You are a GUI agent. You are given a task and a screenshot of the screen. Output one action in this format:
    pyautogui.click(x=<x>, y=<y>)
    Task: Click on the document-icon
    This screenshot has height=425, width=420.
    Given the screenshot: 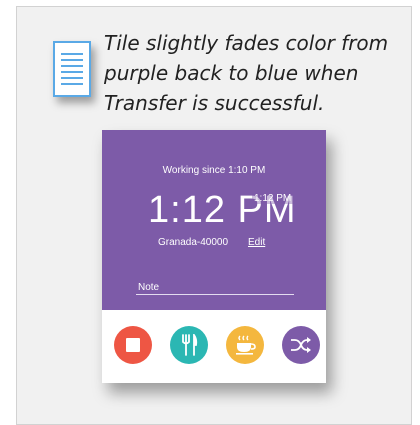 What is the action you would take?
    pyautogui.click(x=72, y=69)
    